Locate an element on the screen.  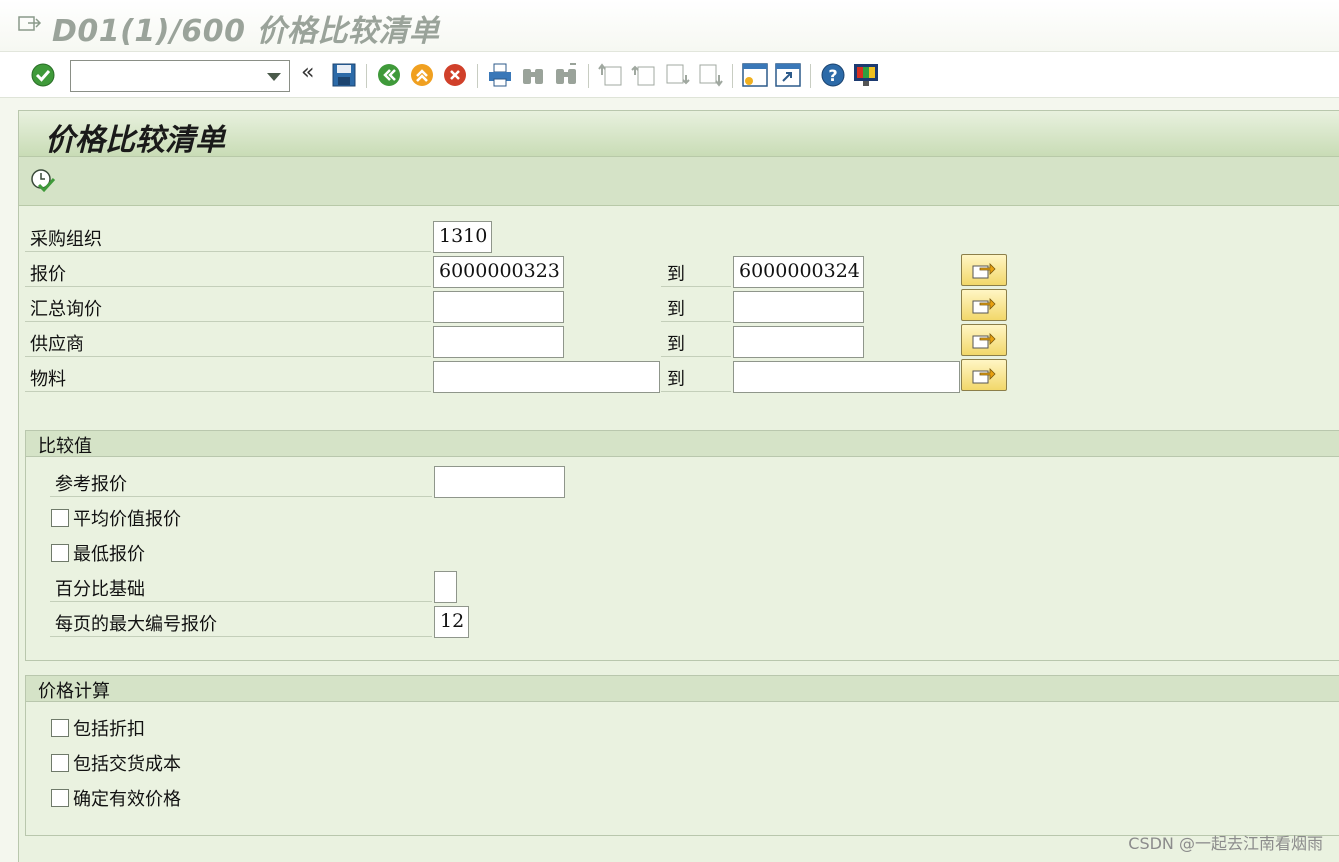
determine-effective-price-checkbox is located at coordinates (60, 798).